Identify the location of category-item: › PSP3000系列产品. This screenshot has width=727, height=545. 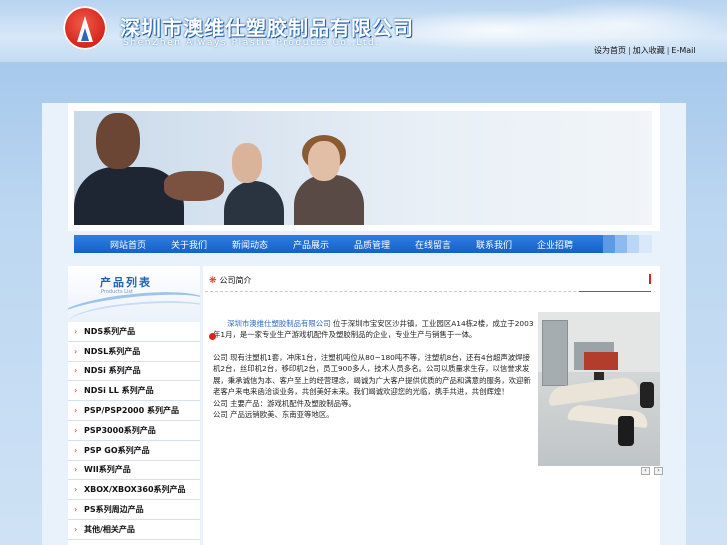
(134, 430).